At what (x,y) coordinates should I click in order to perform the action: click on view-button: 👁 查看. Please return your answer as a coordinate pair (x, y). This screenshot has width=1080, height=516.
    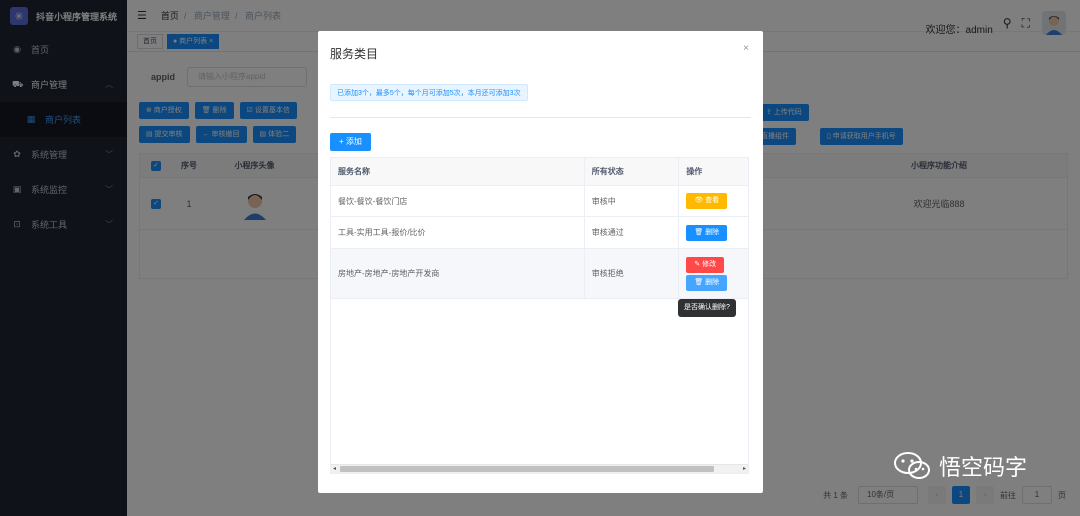
    Looking at the image, I should click on (707, 201).